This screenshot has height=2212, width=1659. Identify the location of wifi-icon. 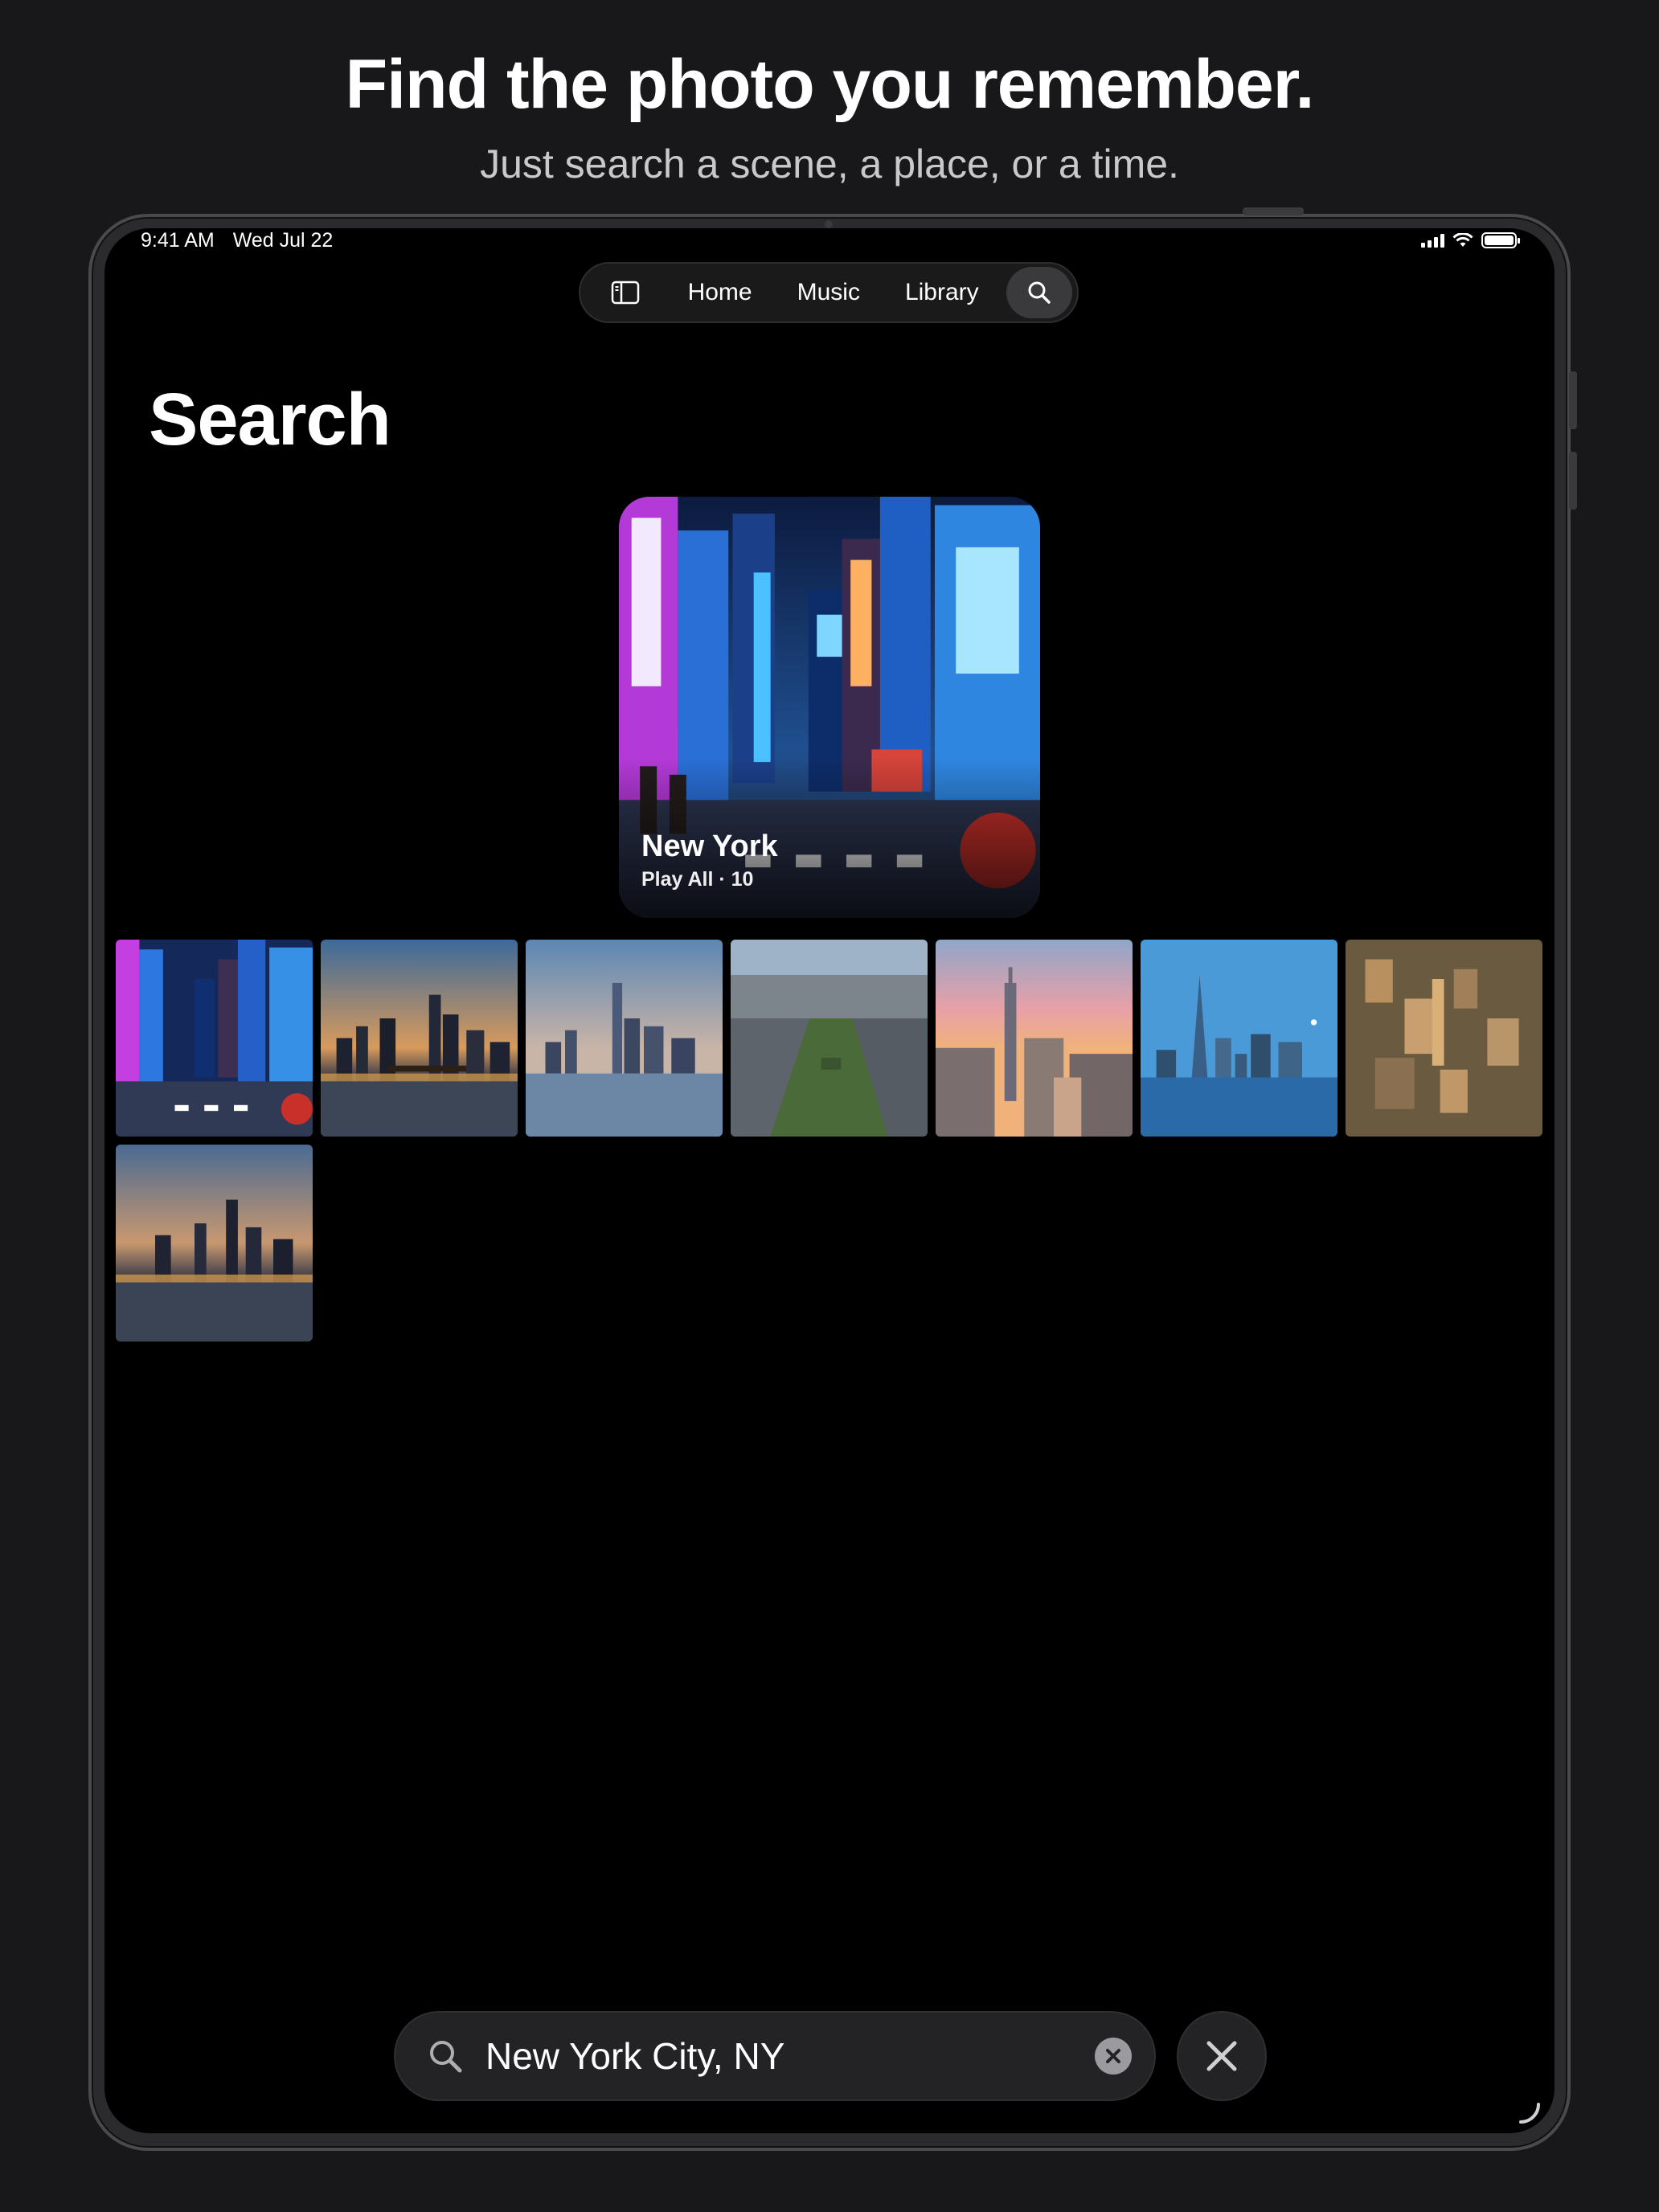
(1462, 240).